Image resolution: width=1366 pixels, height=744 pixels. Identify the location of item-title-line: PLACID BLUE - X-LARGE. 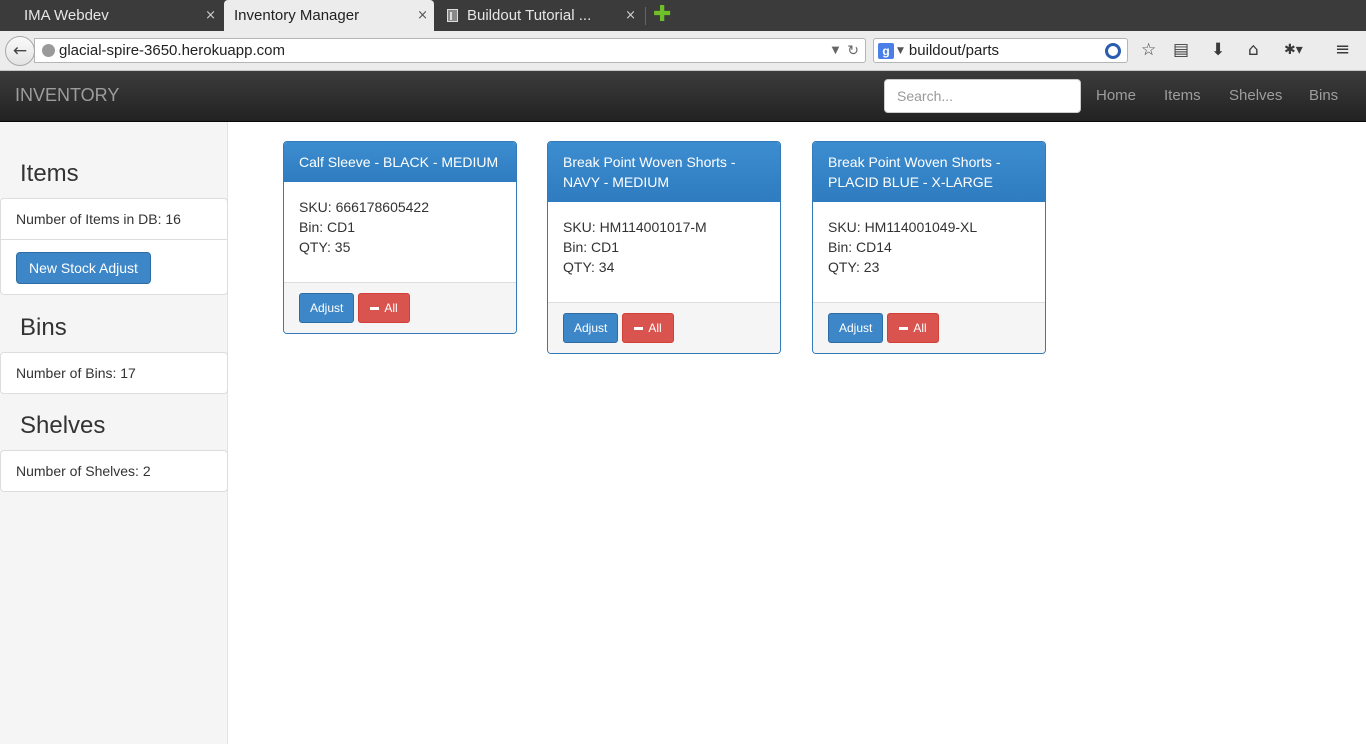
(910, 182).